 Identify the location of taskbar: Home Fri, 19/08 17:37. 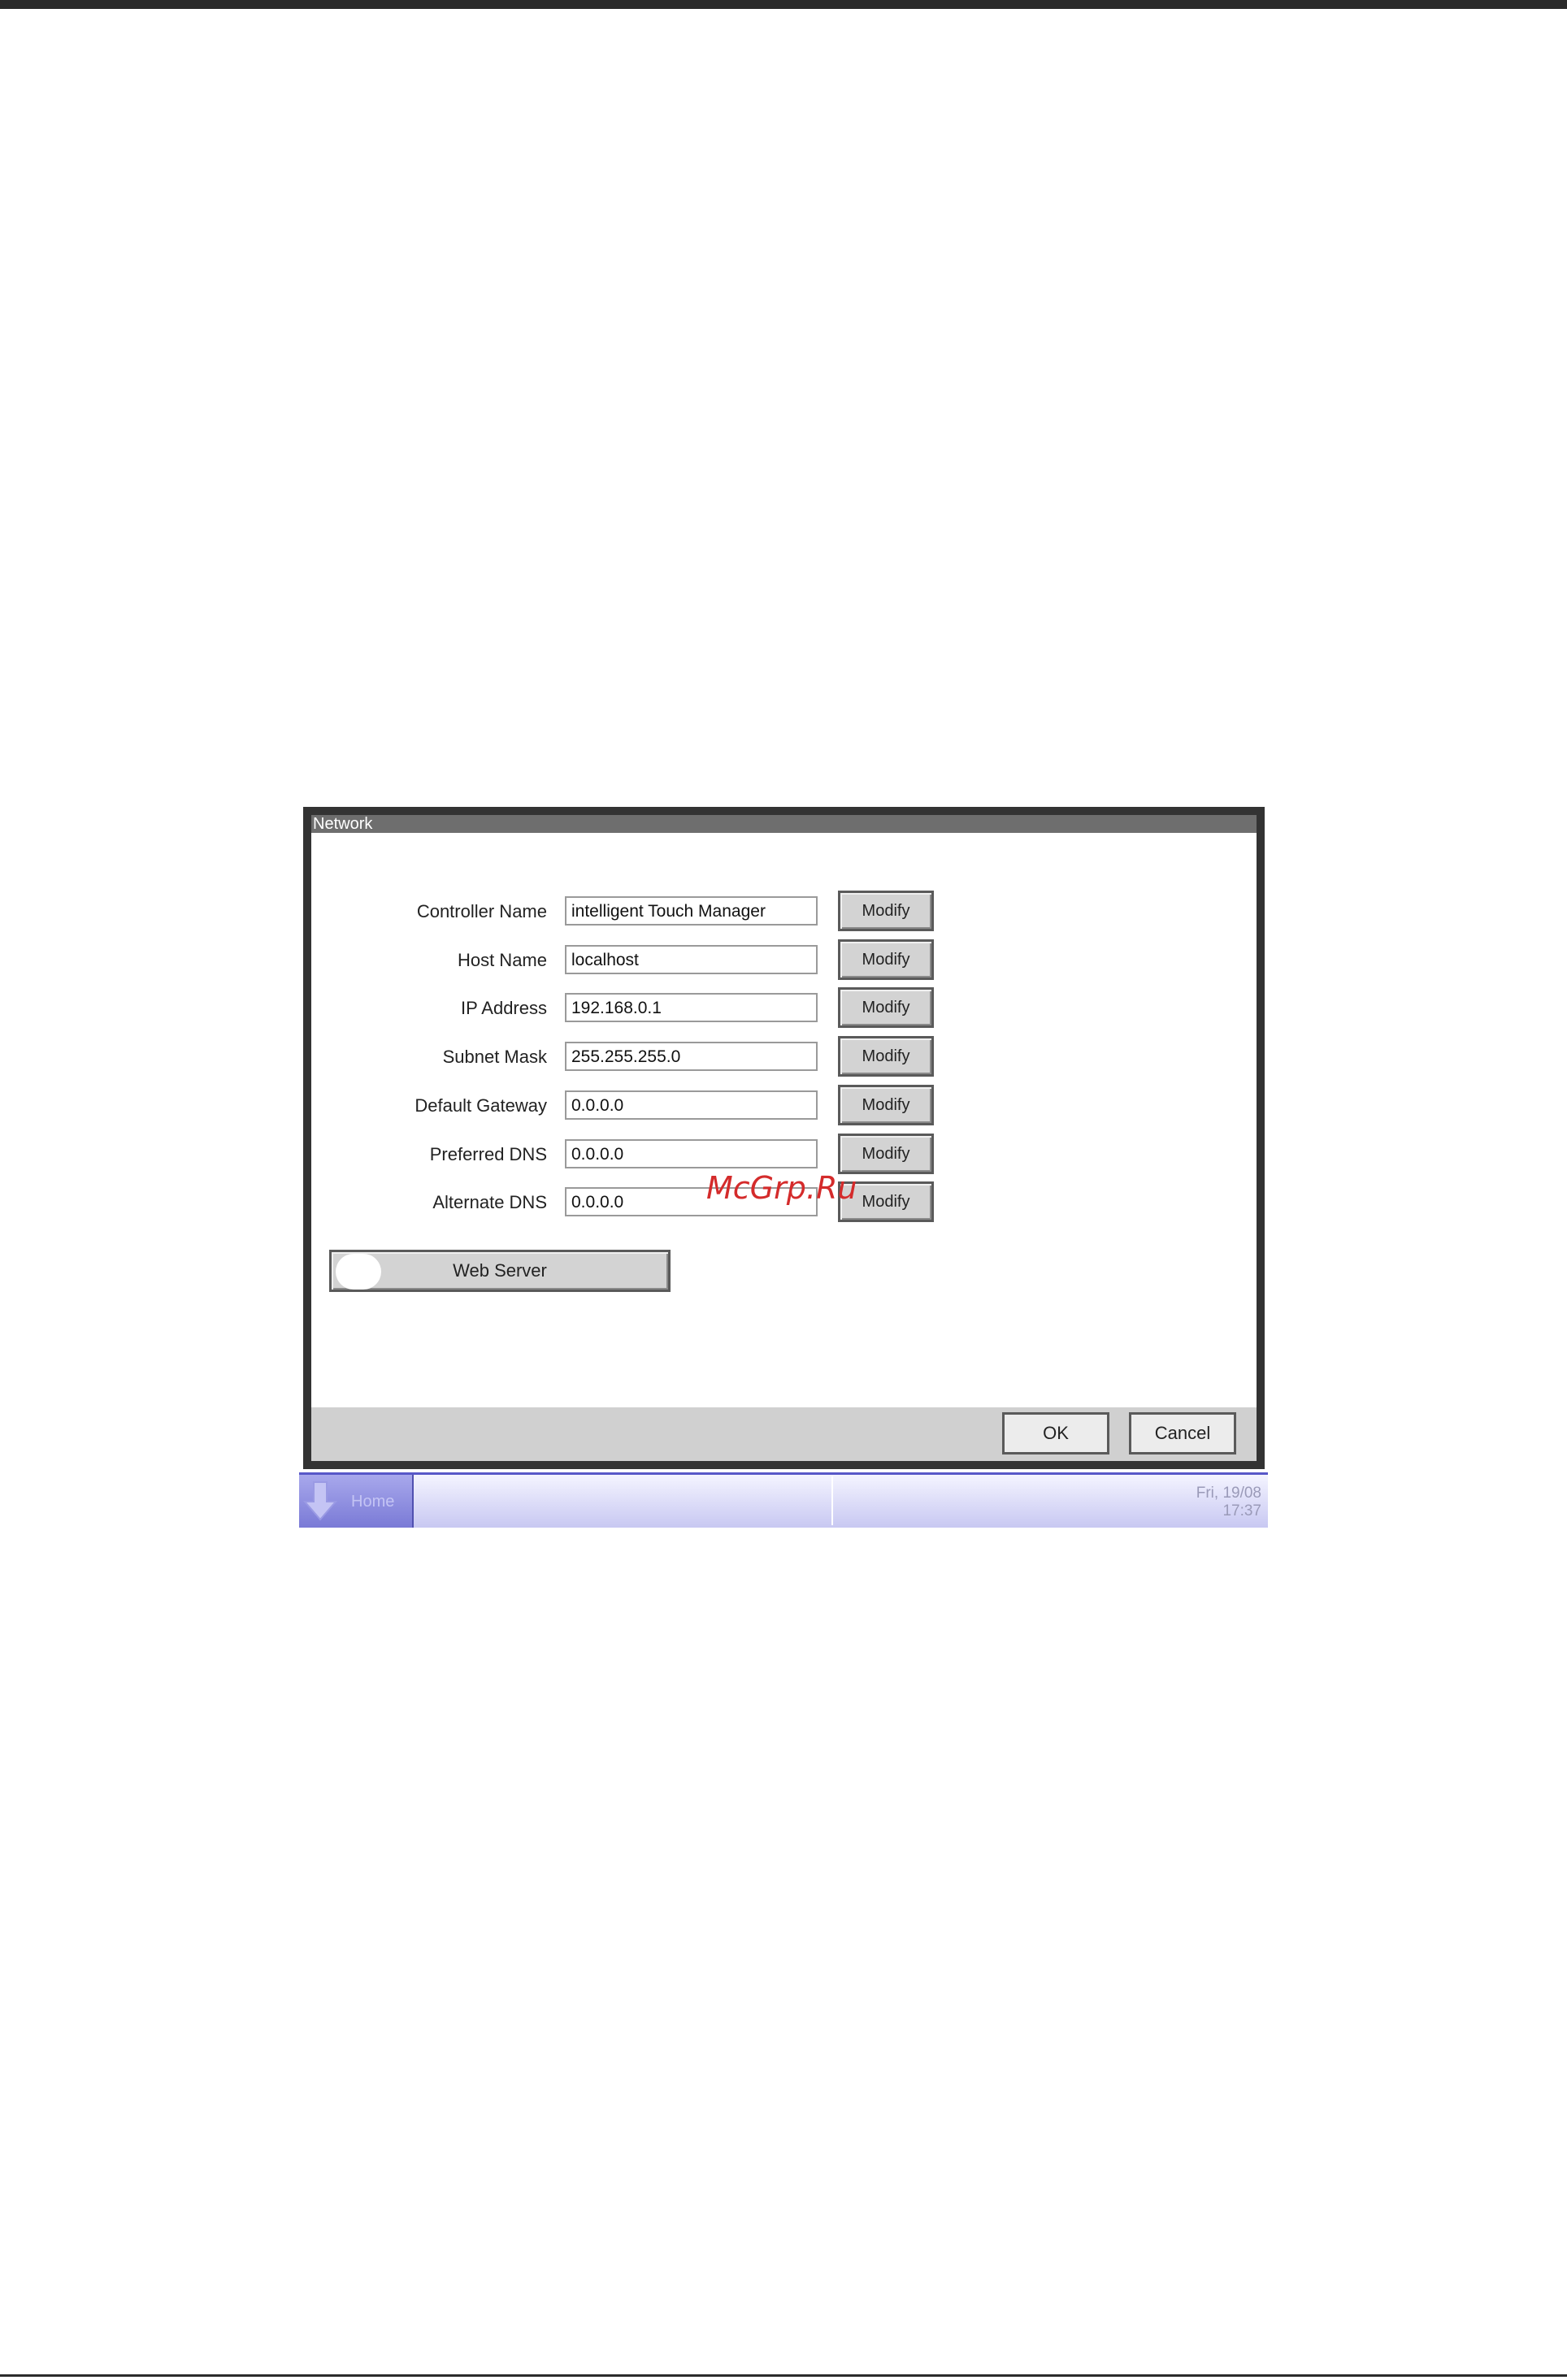
(783, 1500).